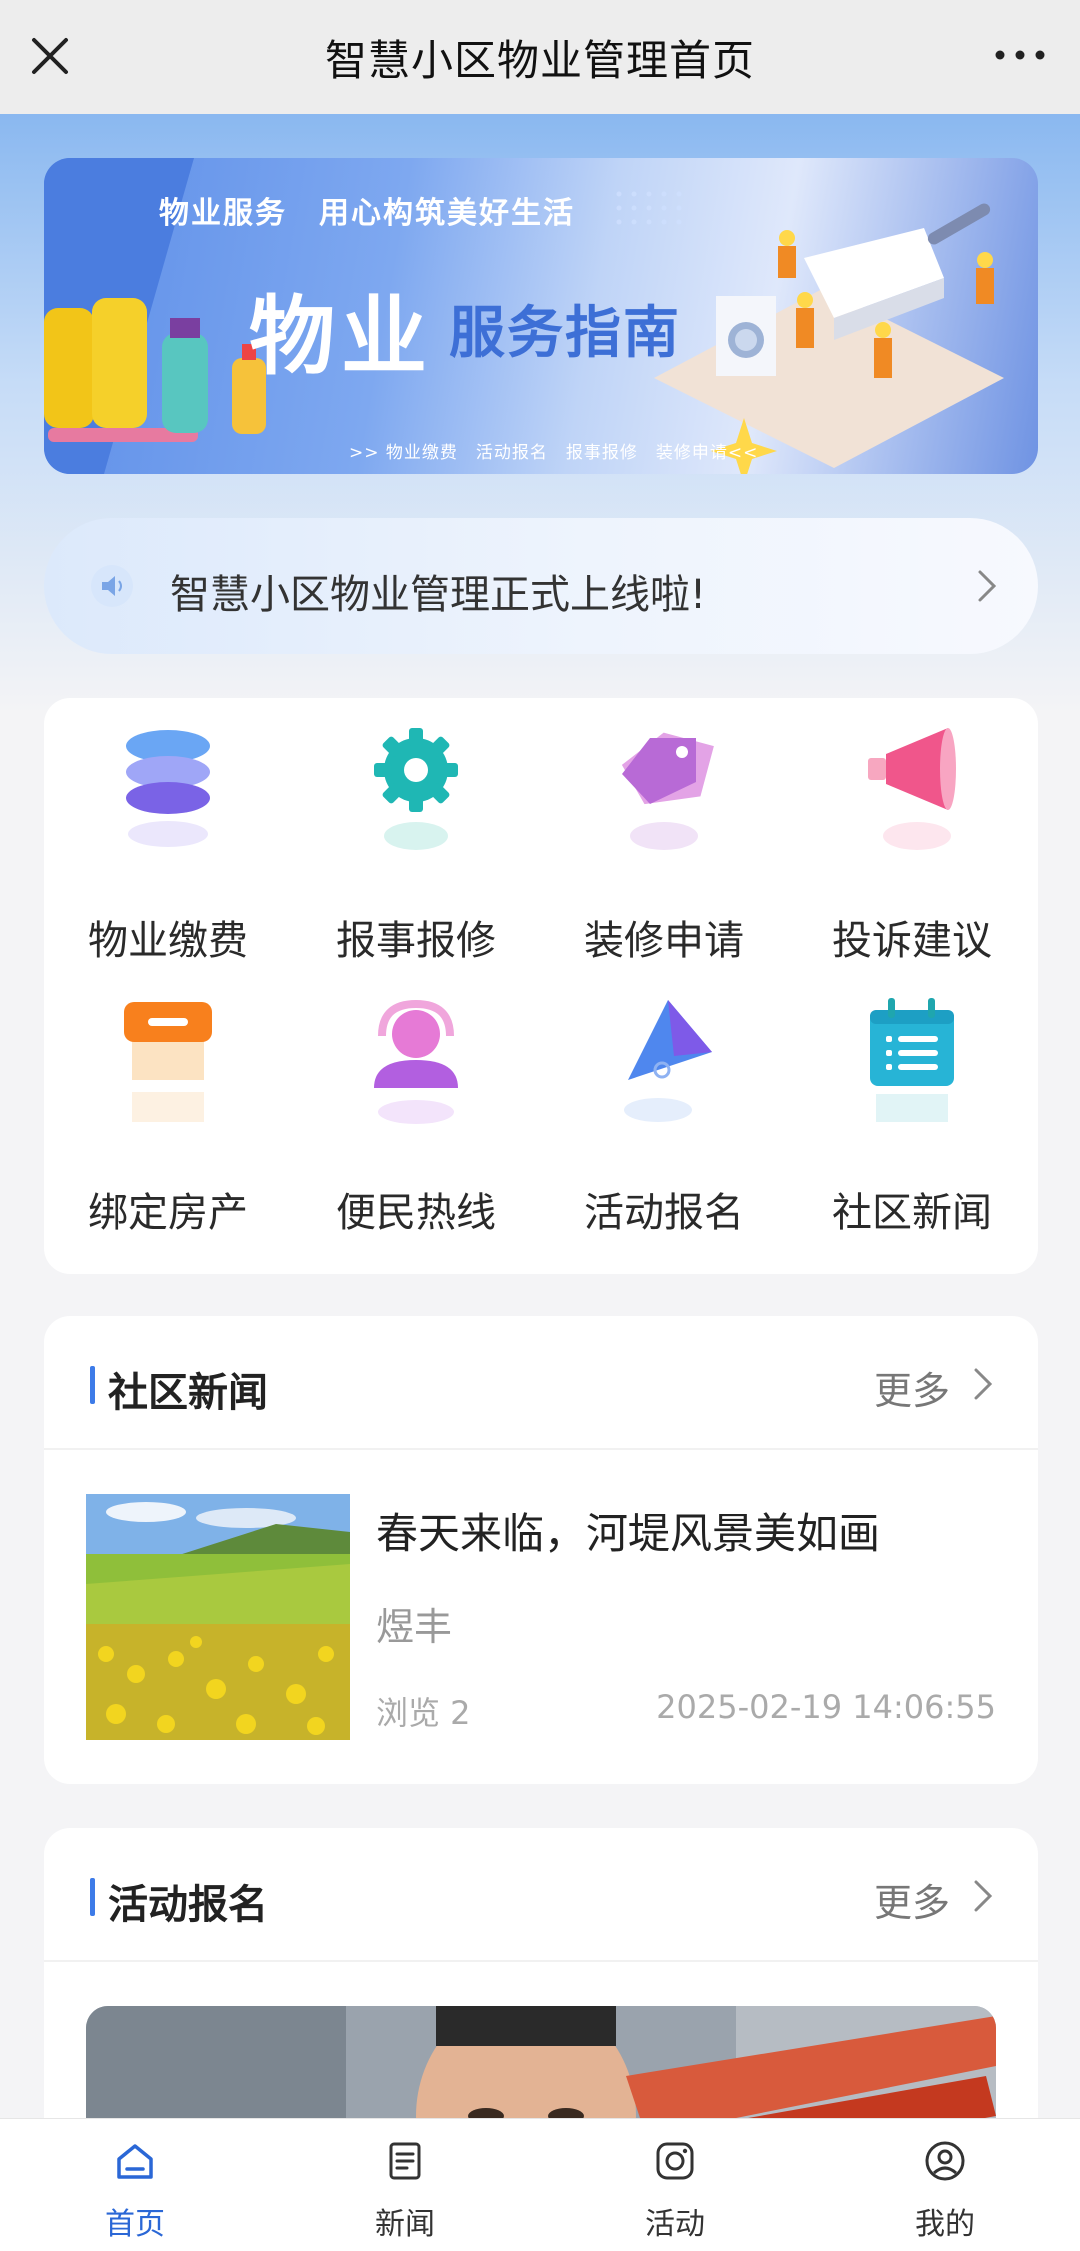 The image size is (1080, 2251). I want to click on gear-icon, so click(416, 789).